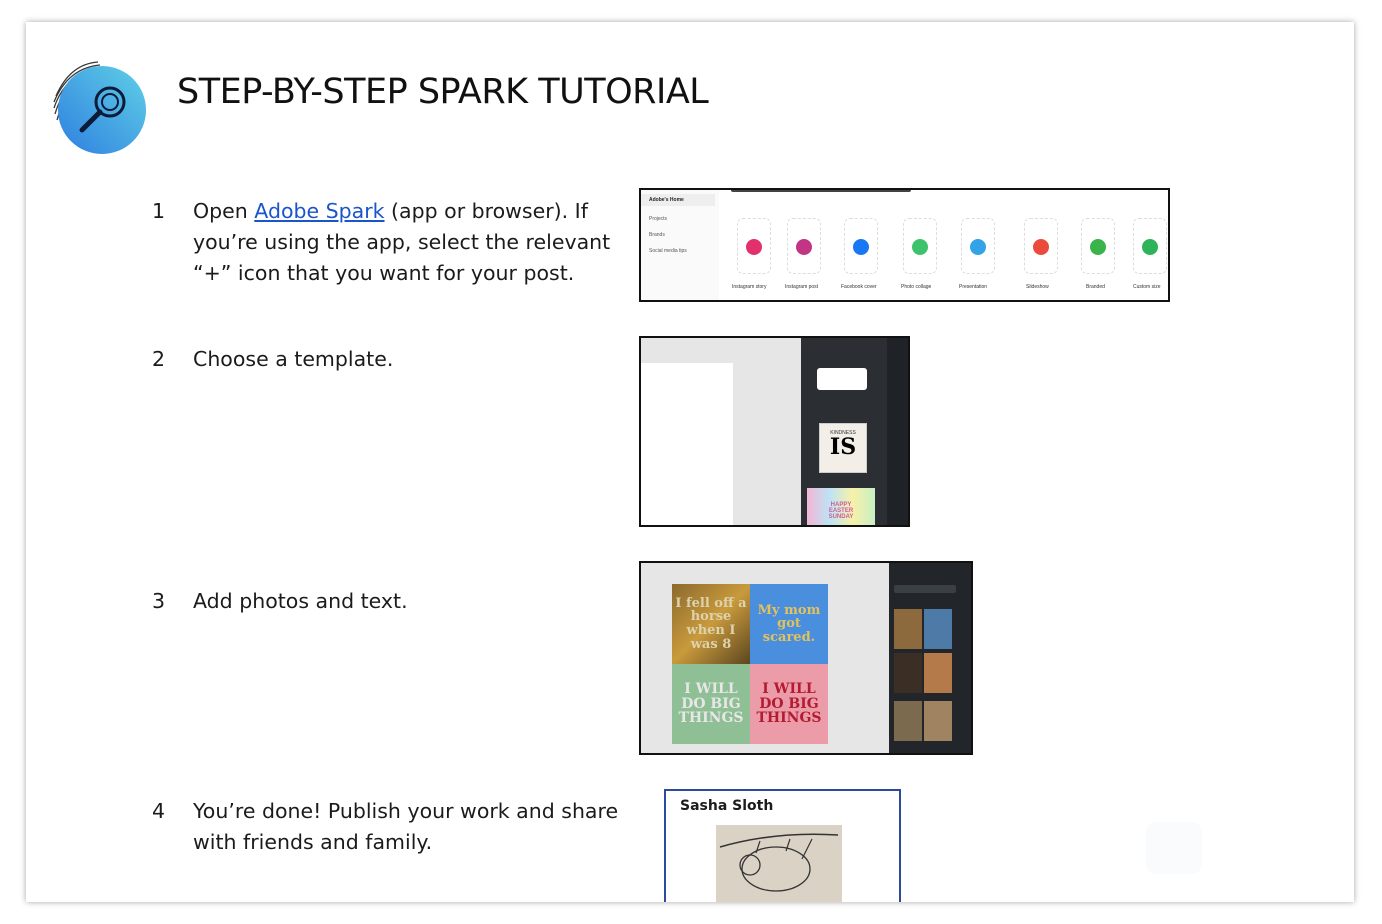 The image size is (1382, 924). Describe the element at coordinates (1095, 287) in the screenshot. I see `option-label: Branded` at that location.